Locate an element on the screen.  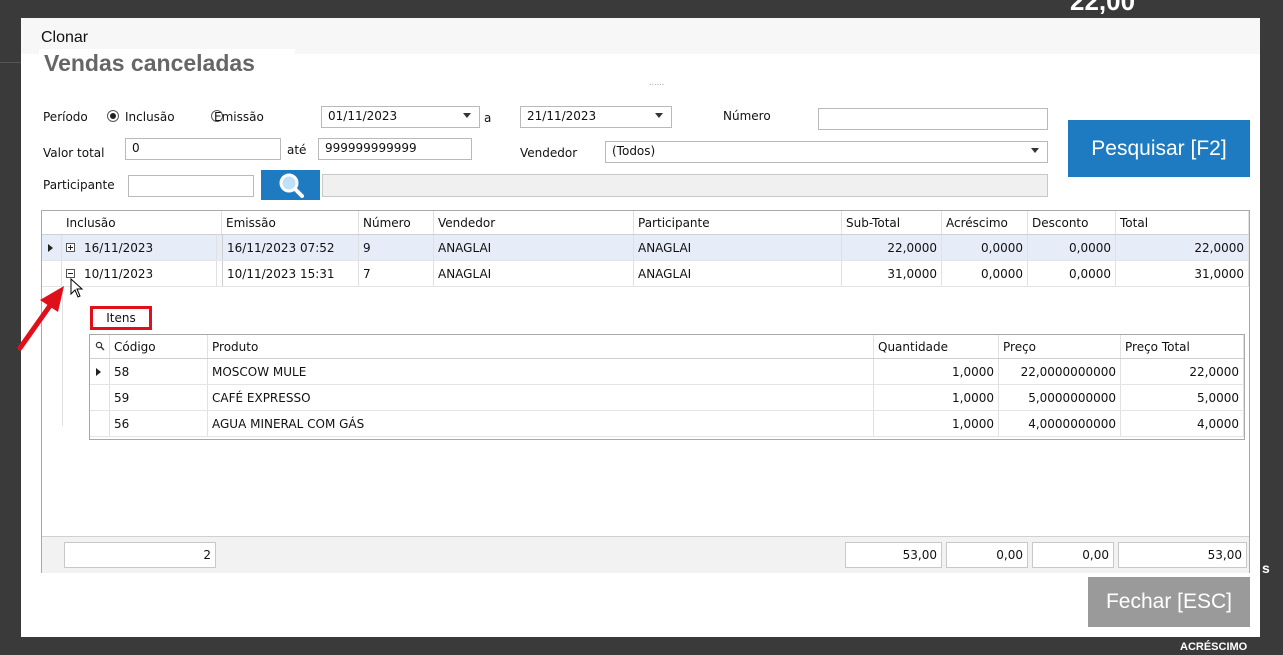
col-participante: Participante is located at coordinates (738, 222).